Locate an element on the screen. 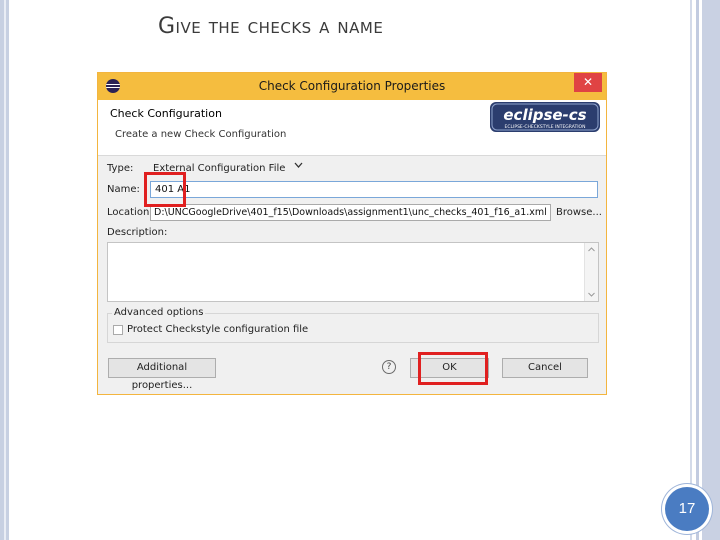 This screenshot has width=720, height=540. slide-title: Give the checks a name is located at coordinates (271, 26).